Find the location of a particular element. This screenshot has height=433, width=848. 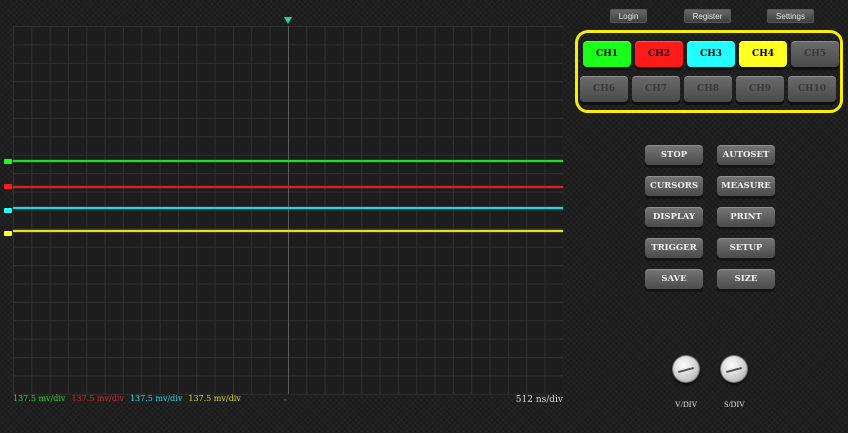

vdiv-label: V/DIV is located at coordinates (686, 404).